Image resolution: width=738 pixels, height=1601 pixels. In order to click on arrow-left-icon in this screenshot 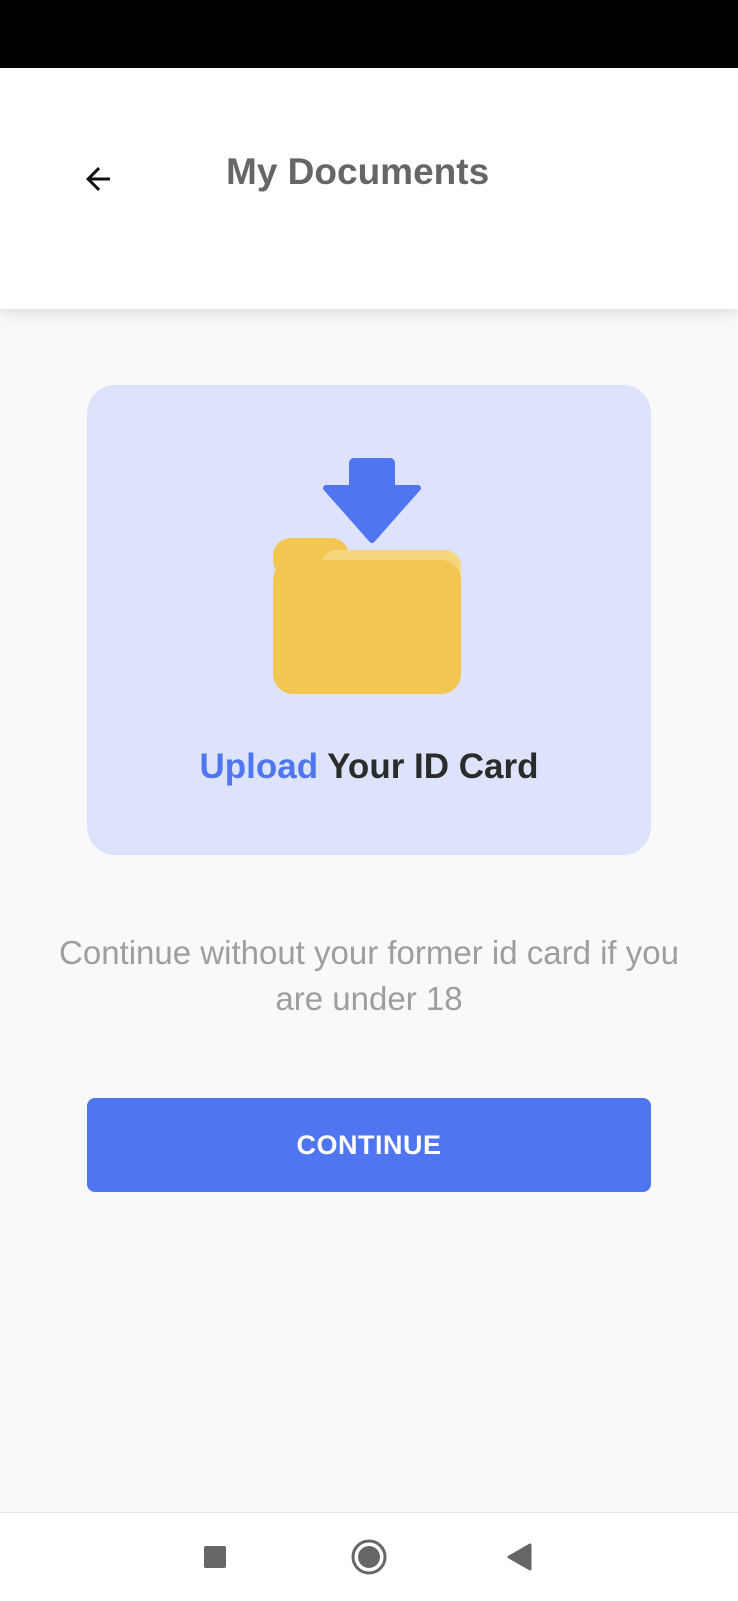, I will do `click(98, 179)`.